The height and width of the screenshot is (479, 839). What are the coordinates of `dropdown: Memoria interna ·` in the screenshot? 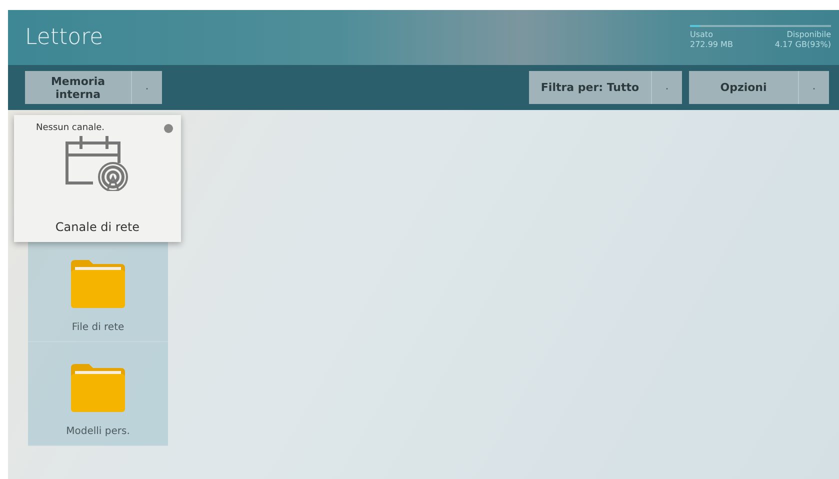 It's located at (93, 87).